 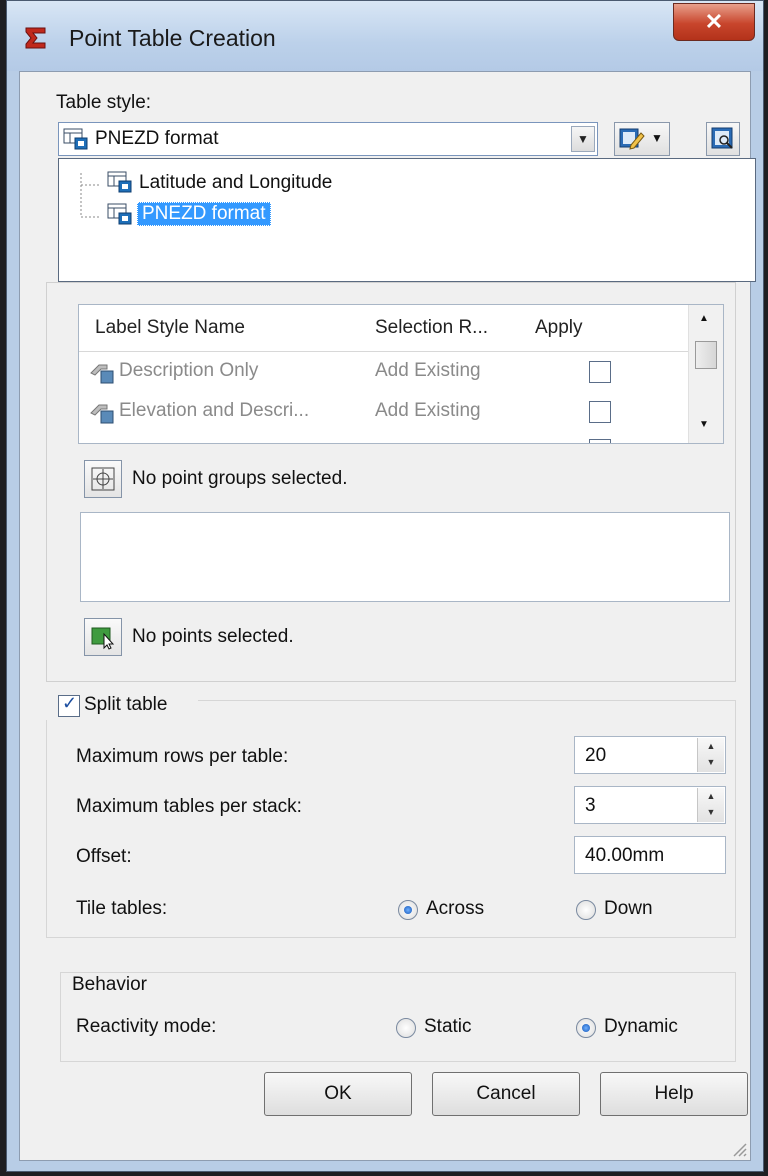 I want to click on grid-header: Label Style Name Selection R... Apply, so click(x=384, y=328).